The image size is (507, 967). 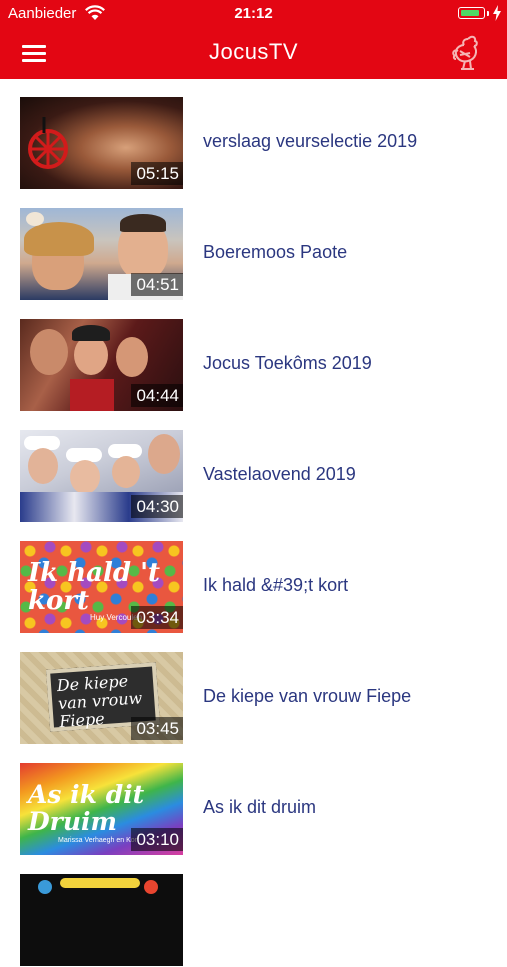 I want to click on video-list-item: 05:15 verslaag veurselectie 2019, so click(x=253, y=134).